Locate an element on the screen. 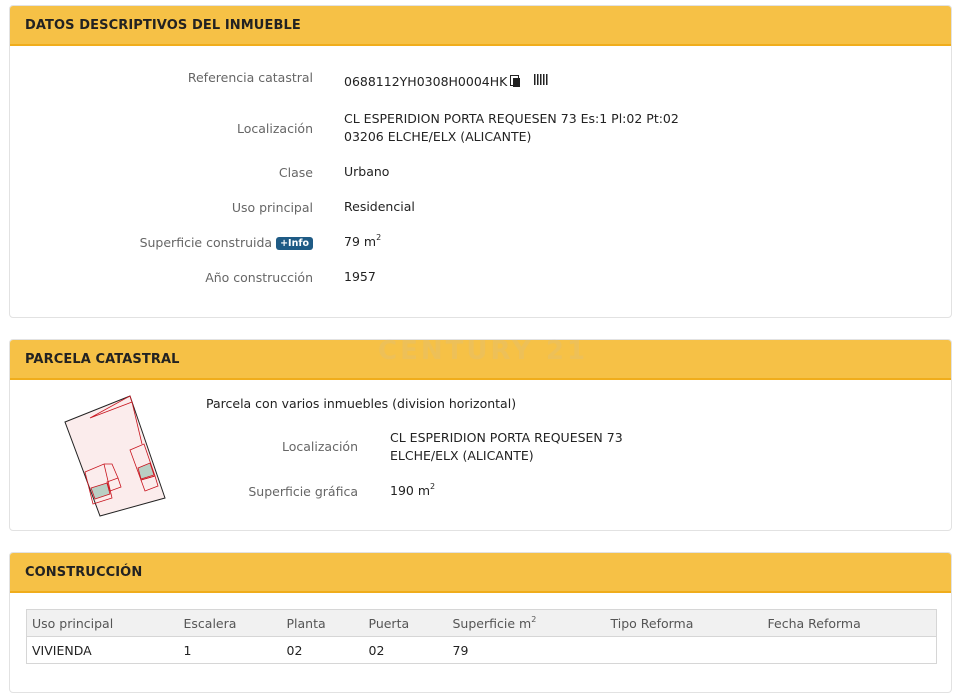 The height and width of the screenshot is (698, 957). localizacion-label: Localización is located at coordinates (274, 128).